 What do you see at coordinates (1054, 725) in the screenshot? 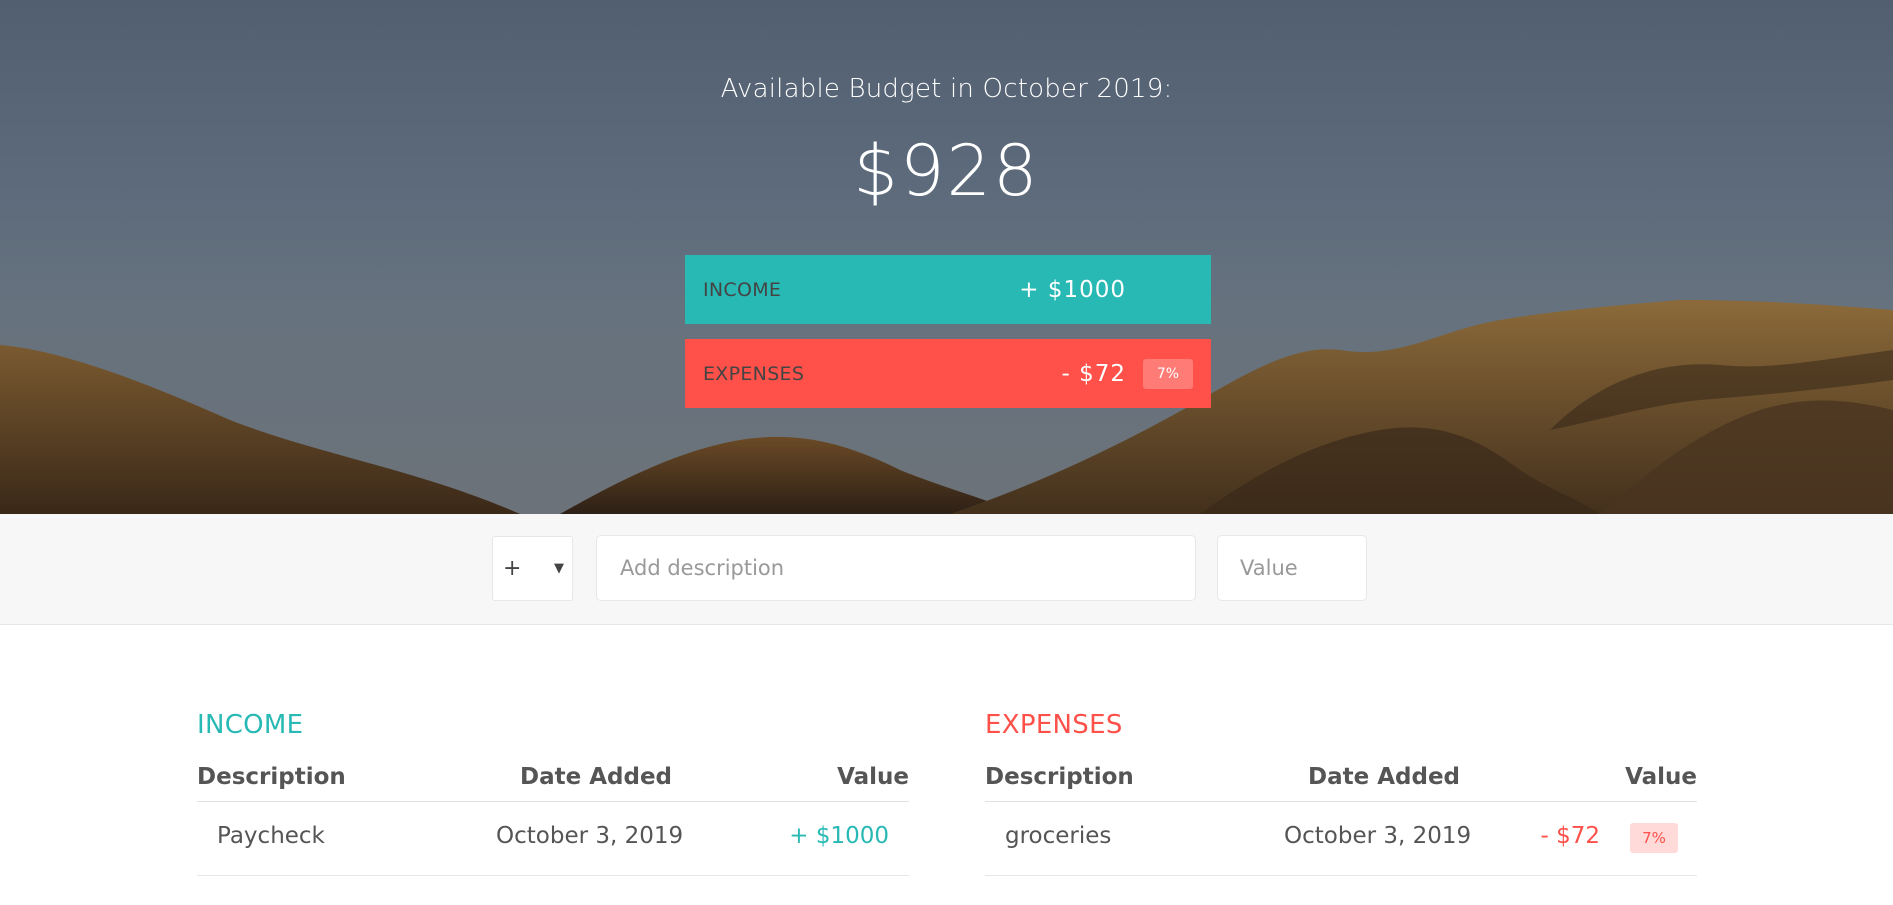
I see `expenses-list-title: Expenses` at bounding box center [1054, 725].